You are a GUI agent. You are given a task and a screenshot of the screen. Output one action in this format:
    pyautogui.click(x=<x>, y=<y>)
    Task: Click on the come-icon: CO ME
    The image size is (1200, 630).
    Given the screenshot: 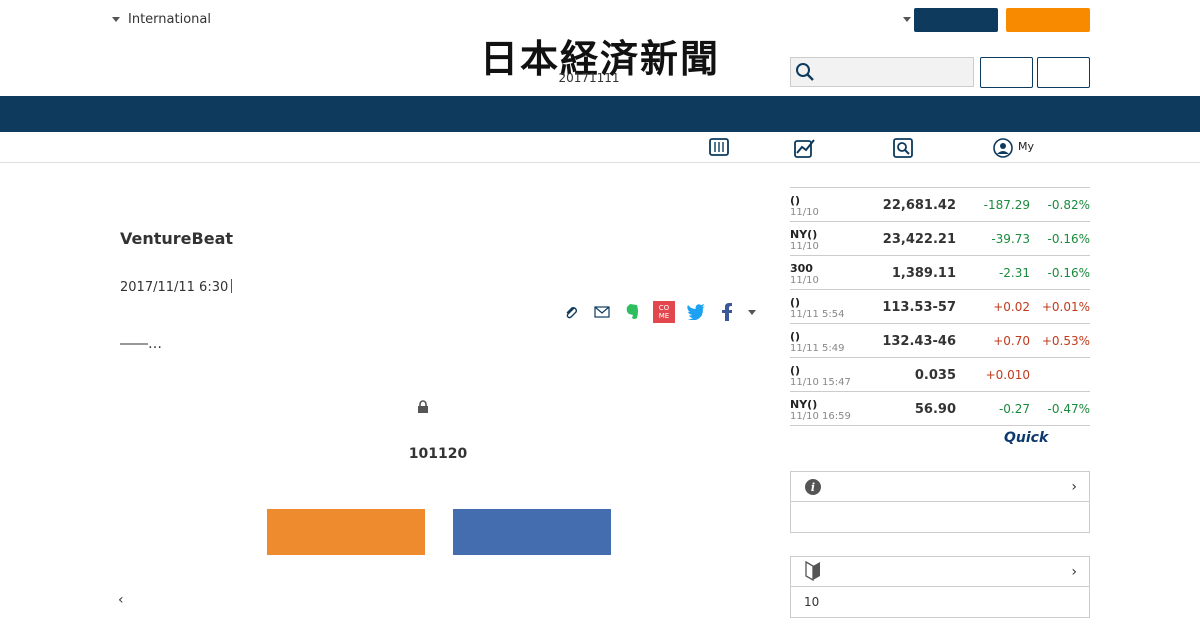 What is the action you would take?
    pyautogui.click(x=664, y=312)
    